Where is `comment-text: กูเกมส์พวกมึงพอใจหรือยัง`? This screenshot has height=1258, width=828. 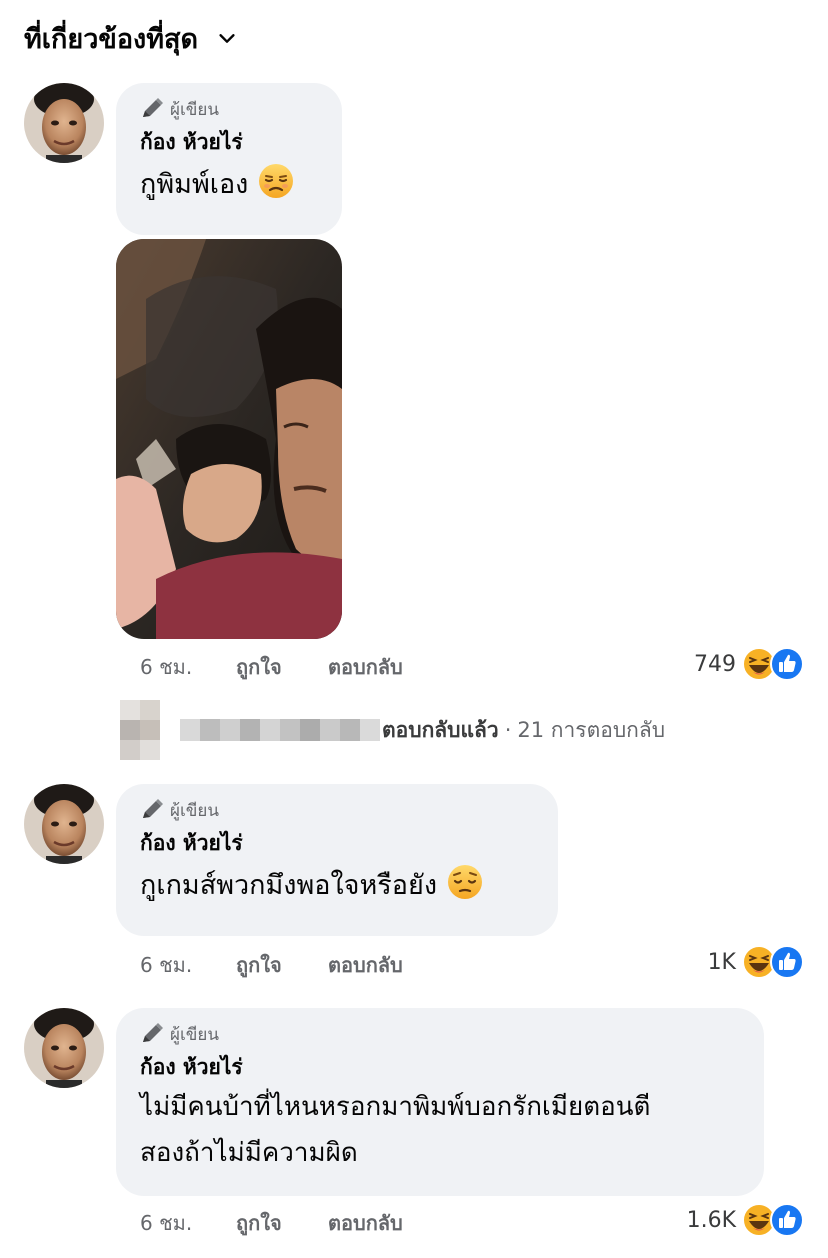
comment-text: กูเกมส์พวกมึงพอใจหรือยัง is located at coordinates (337, 886).